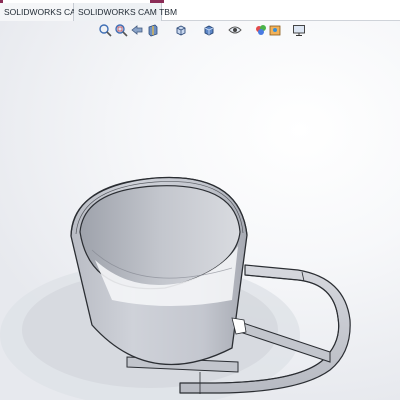  Describe the element at coordinates (137, 30) in the screenshot. I see `previous-view-icon` at that location.